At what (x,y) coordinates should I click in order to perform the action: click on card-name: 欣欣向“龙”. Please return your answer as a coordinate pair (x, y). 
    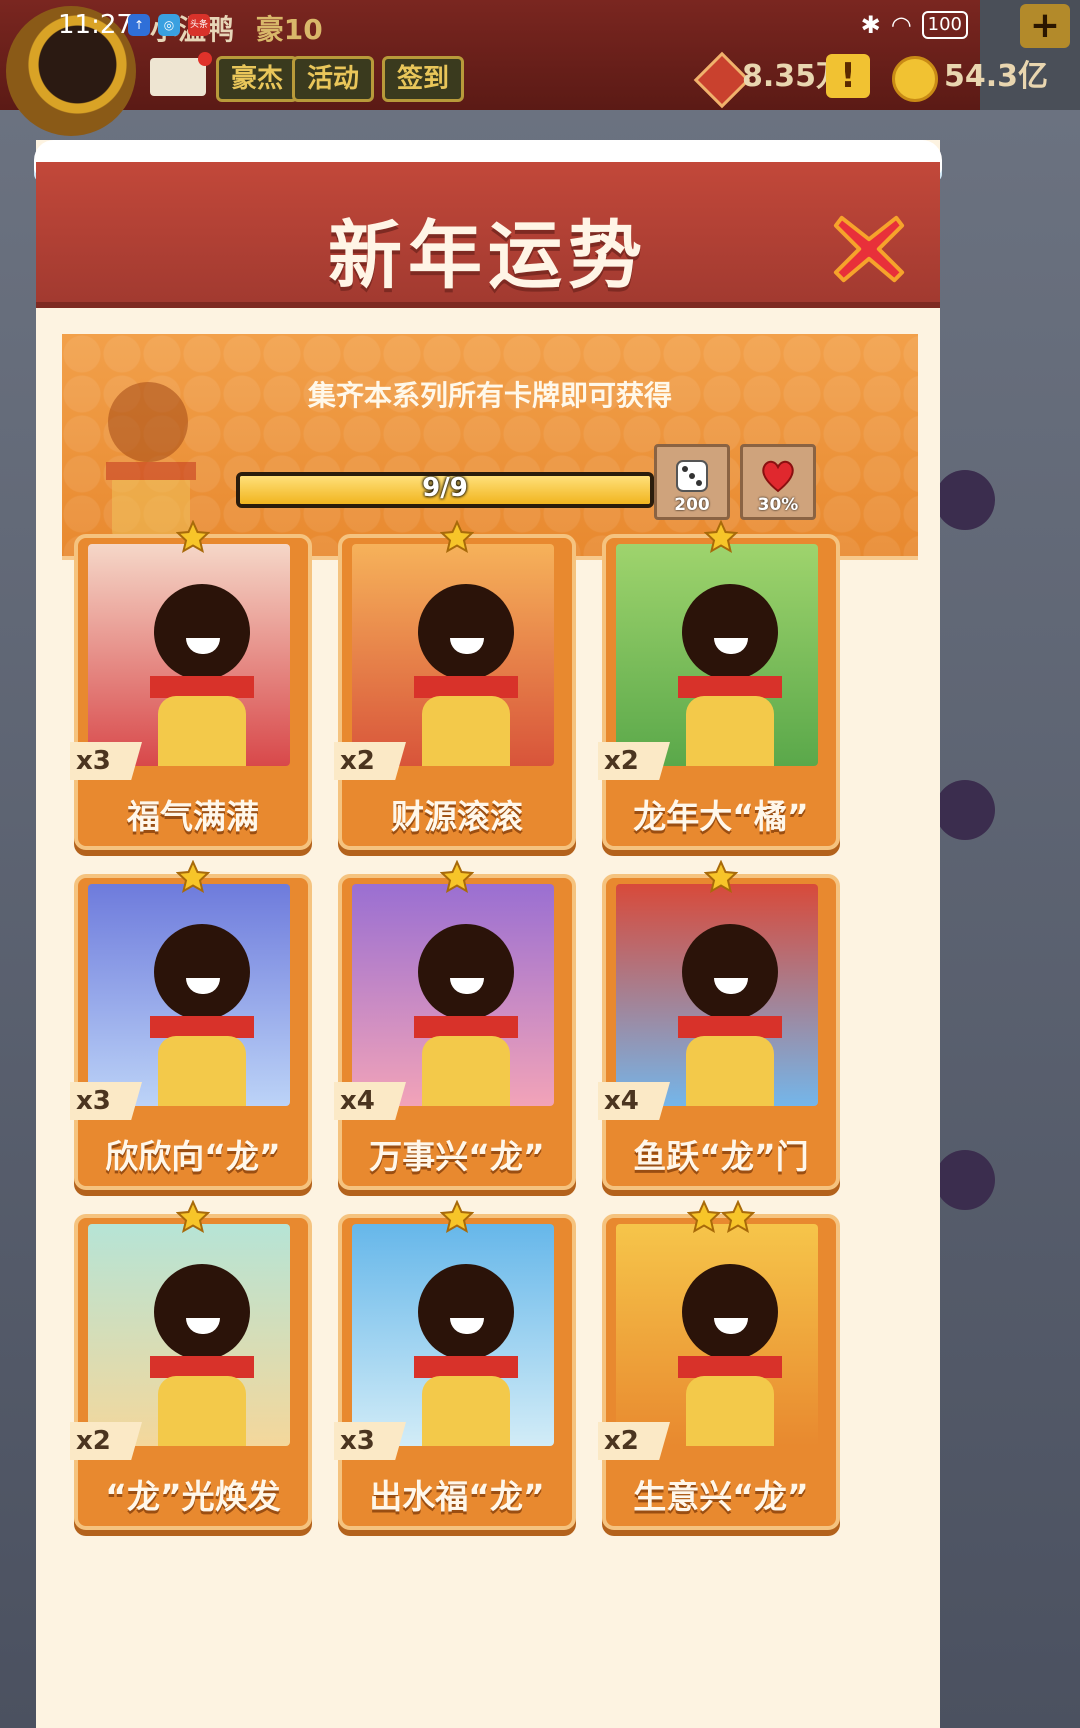
    Looking at the image, I should click on (193, 1156).